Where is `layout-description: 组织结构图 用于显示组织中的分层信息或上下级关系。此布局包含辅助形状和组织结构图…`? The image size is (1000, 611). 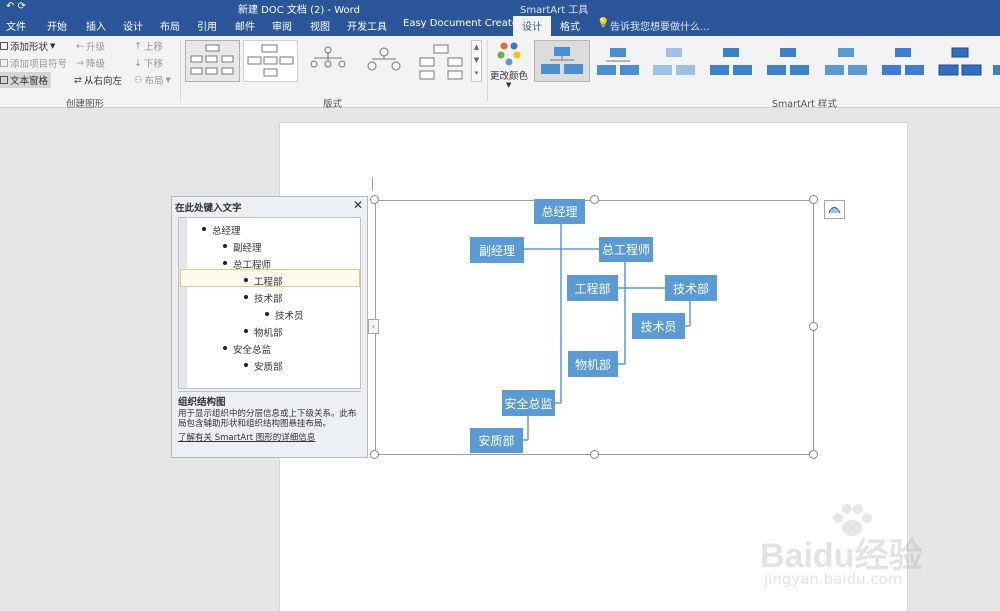 layout-description: 组织结构图 用于显示组织中的分层信息或上下级关系。此布局包含辅助形状和组织结构图… is located at coordinates (269, 421).